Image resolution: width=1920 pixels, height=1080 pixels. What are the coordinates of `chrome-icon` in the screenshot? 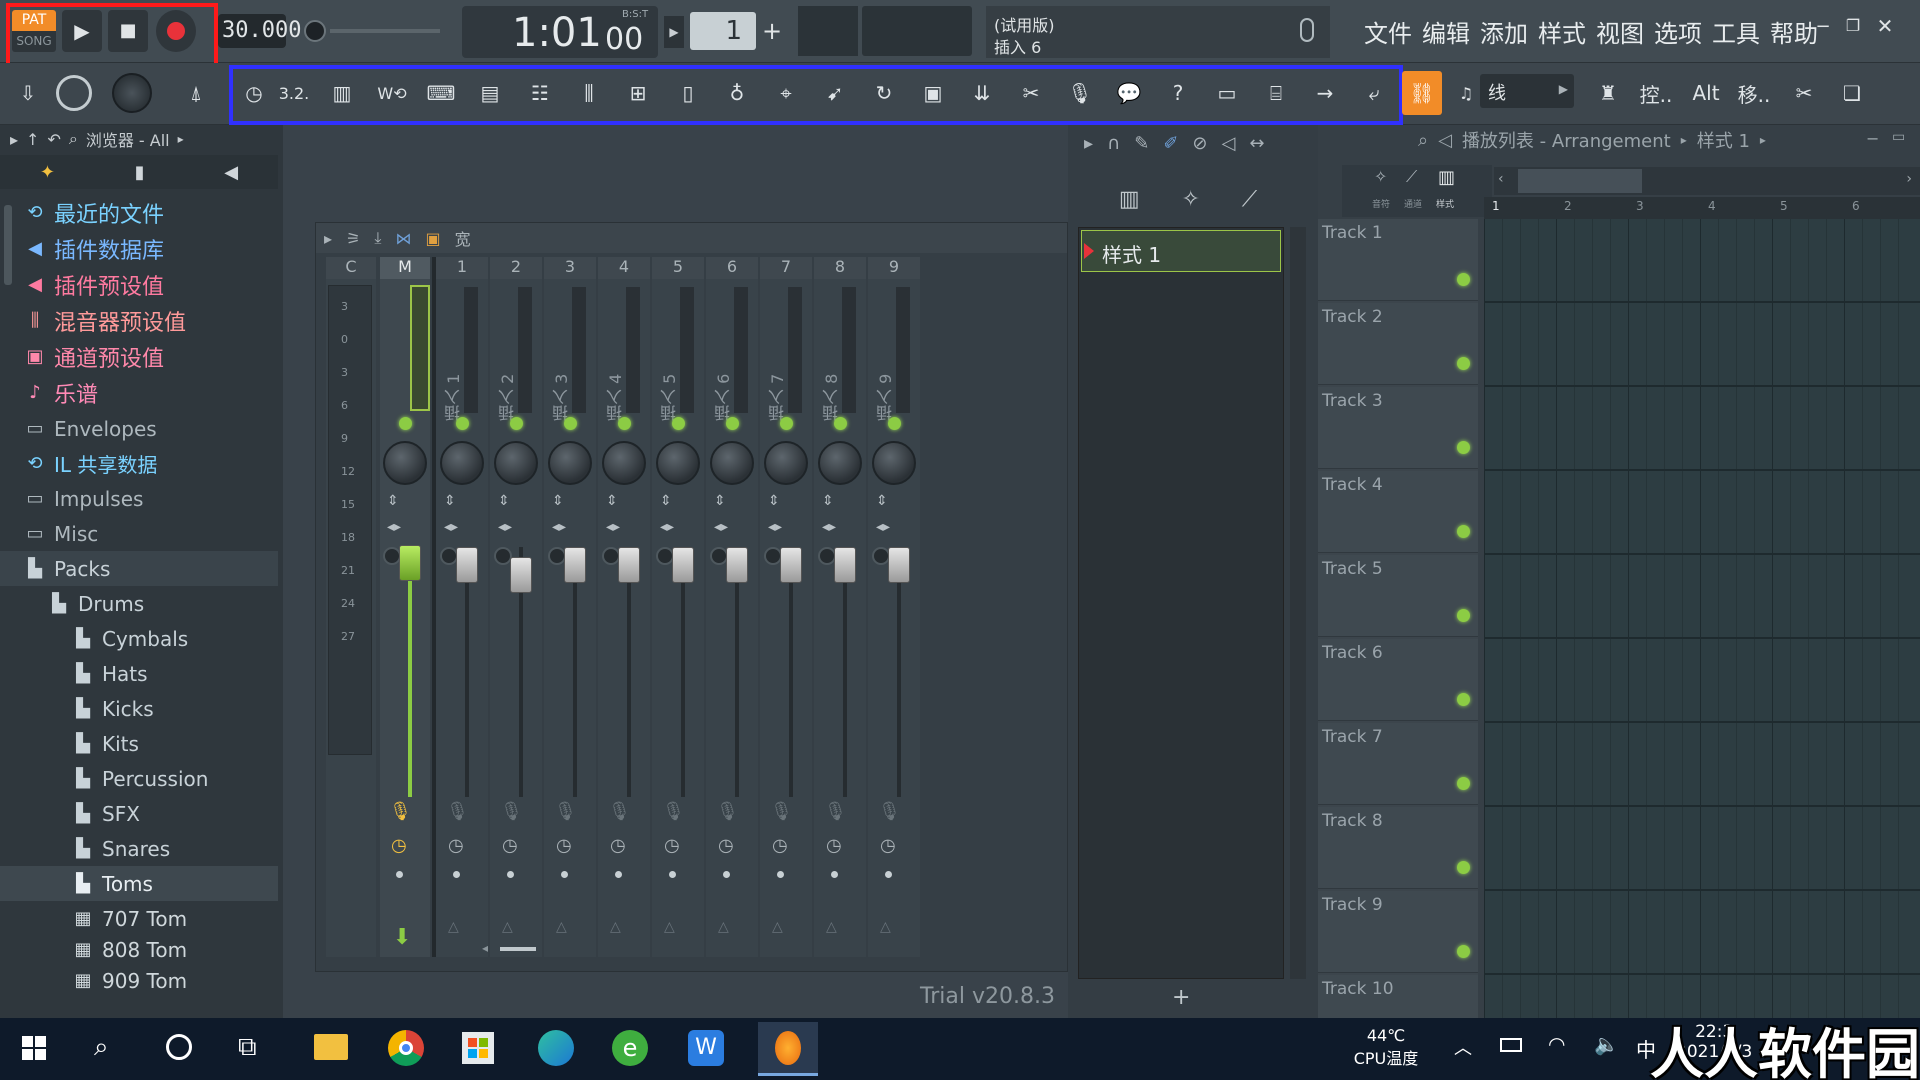 It's located at (406, 1048).